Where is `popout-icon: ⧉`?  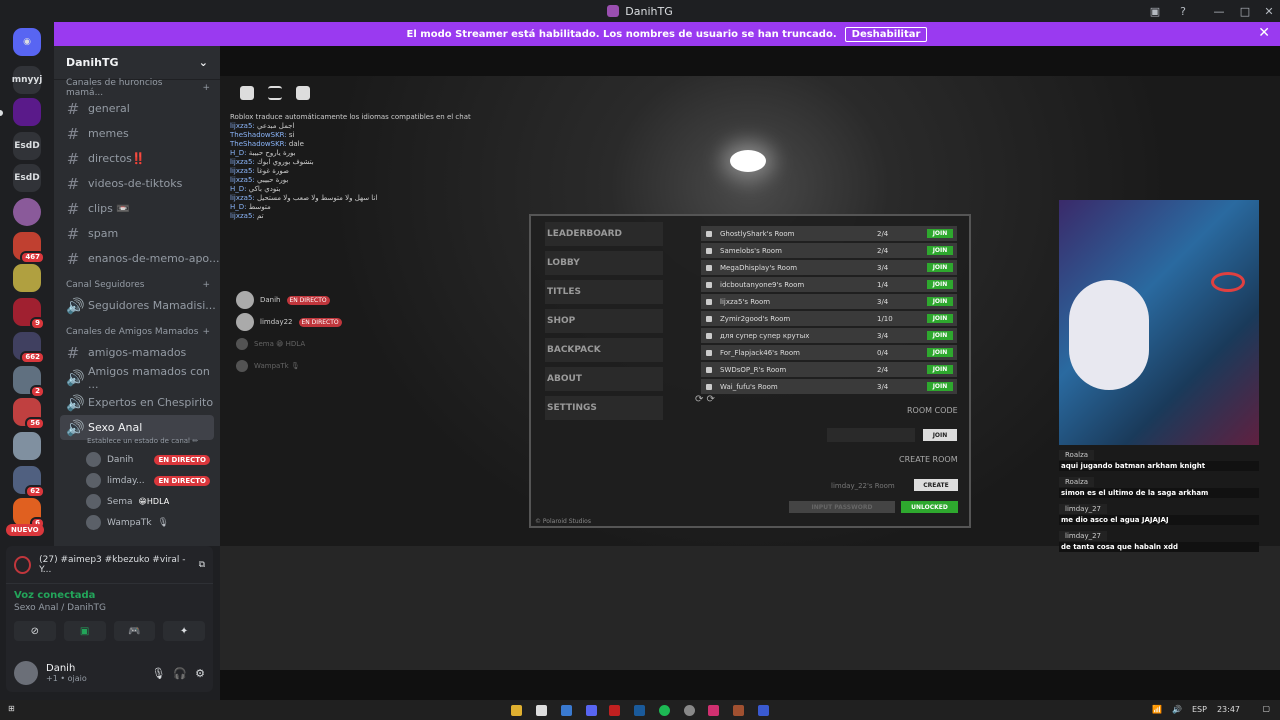
popout-icon: ⧉ is located at coordinates (202, 565).